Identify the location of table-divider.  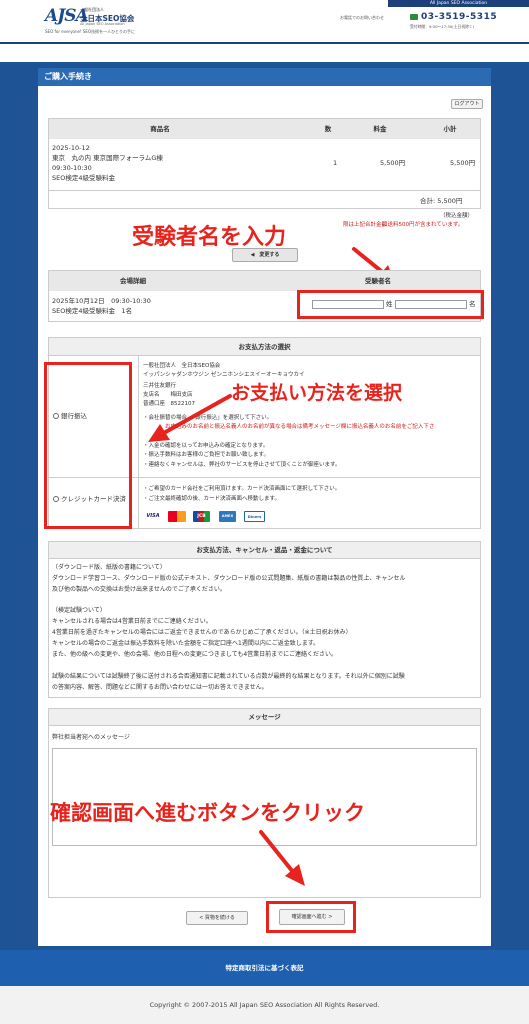
(264, 190).